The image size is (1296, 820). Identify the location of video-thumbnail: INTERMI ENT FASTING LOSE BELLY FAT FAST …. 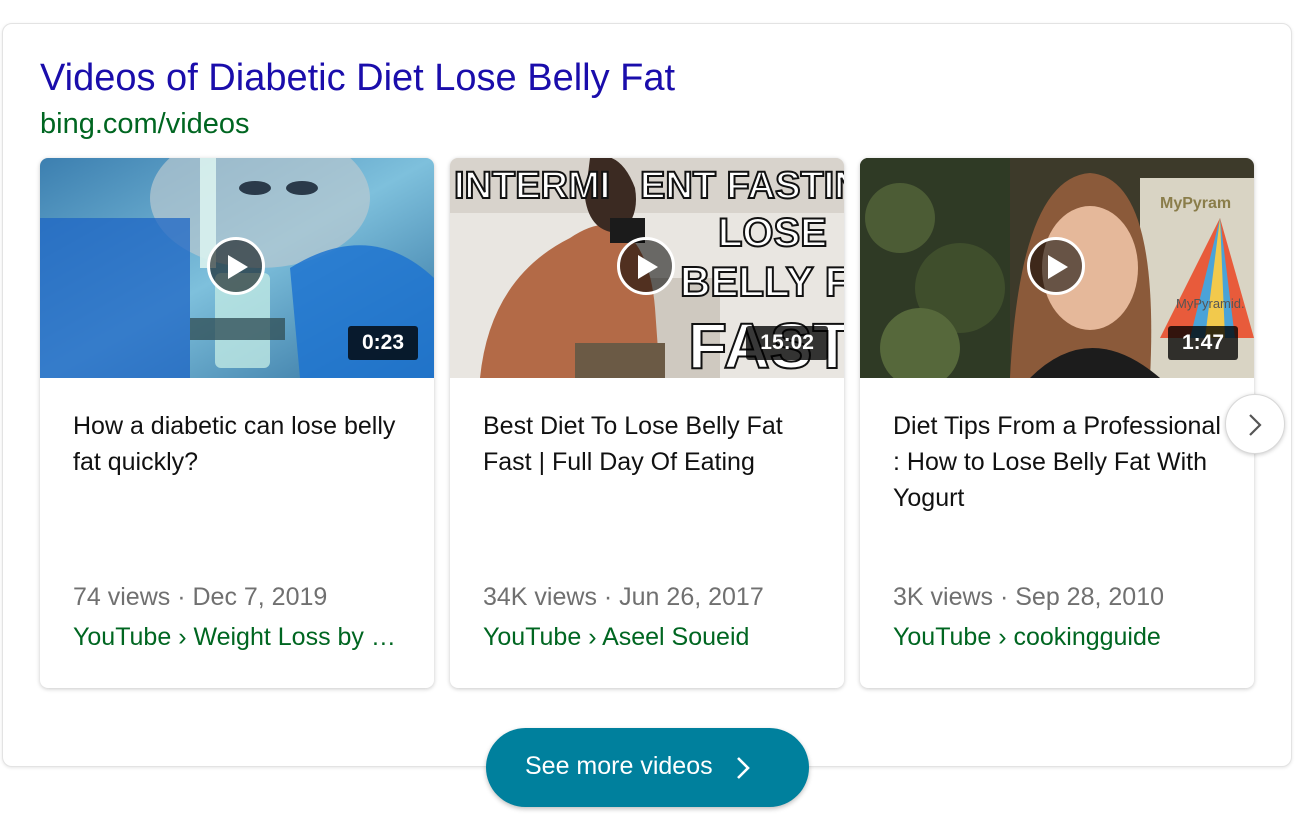
(647, 268).